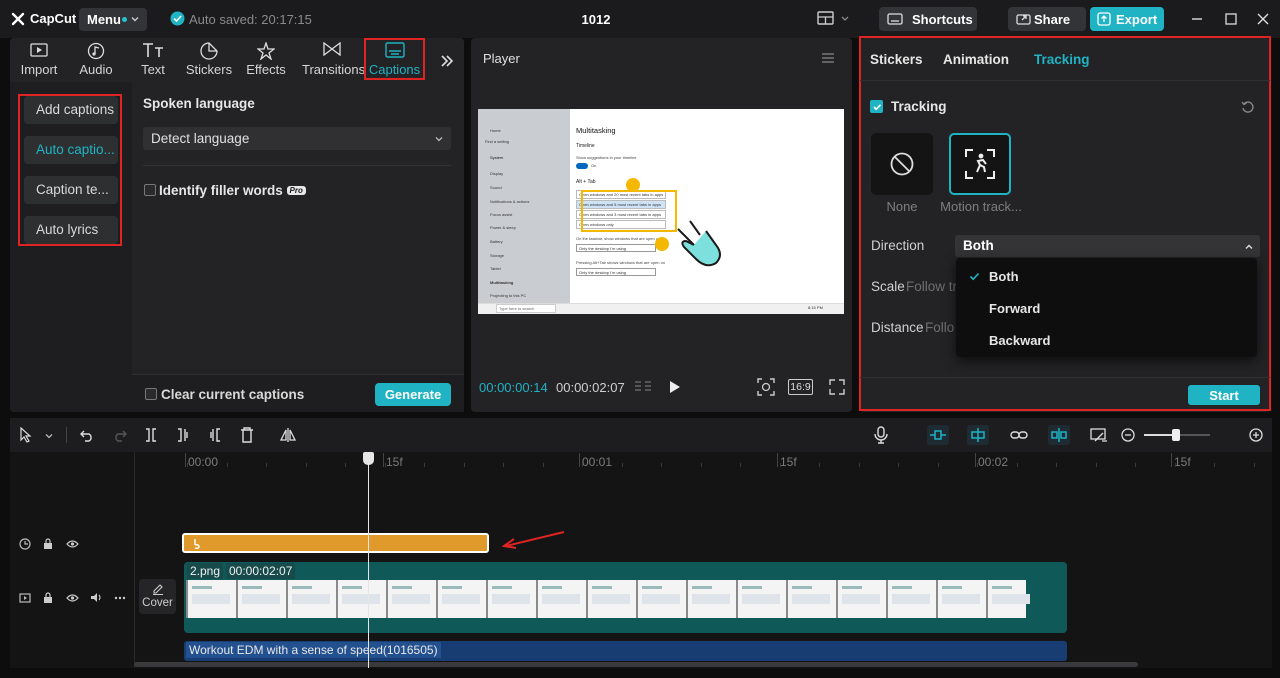  What do you see at coordinates (1224, 395) in the screenshot?
I see `start-button: Start` at bounding box center [1224, 395].